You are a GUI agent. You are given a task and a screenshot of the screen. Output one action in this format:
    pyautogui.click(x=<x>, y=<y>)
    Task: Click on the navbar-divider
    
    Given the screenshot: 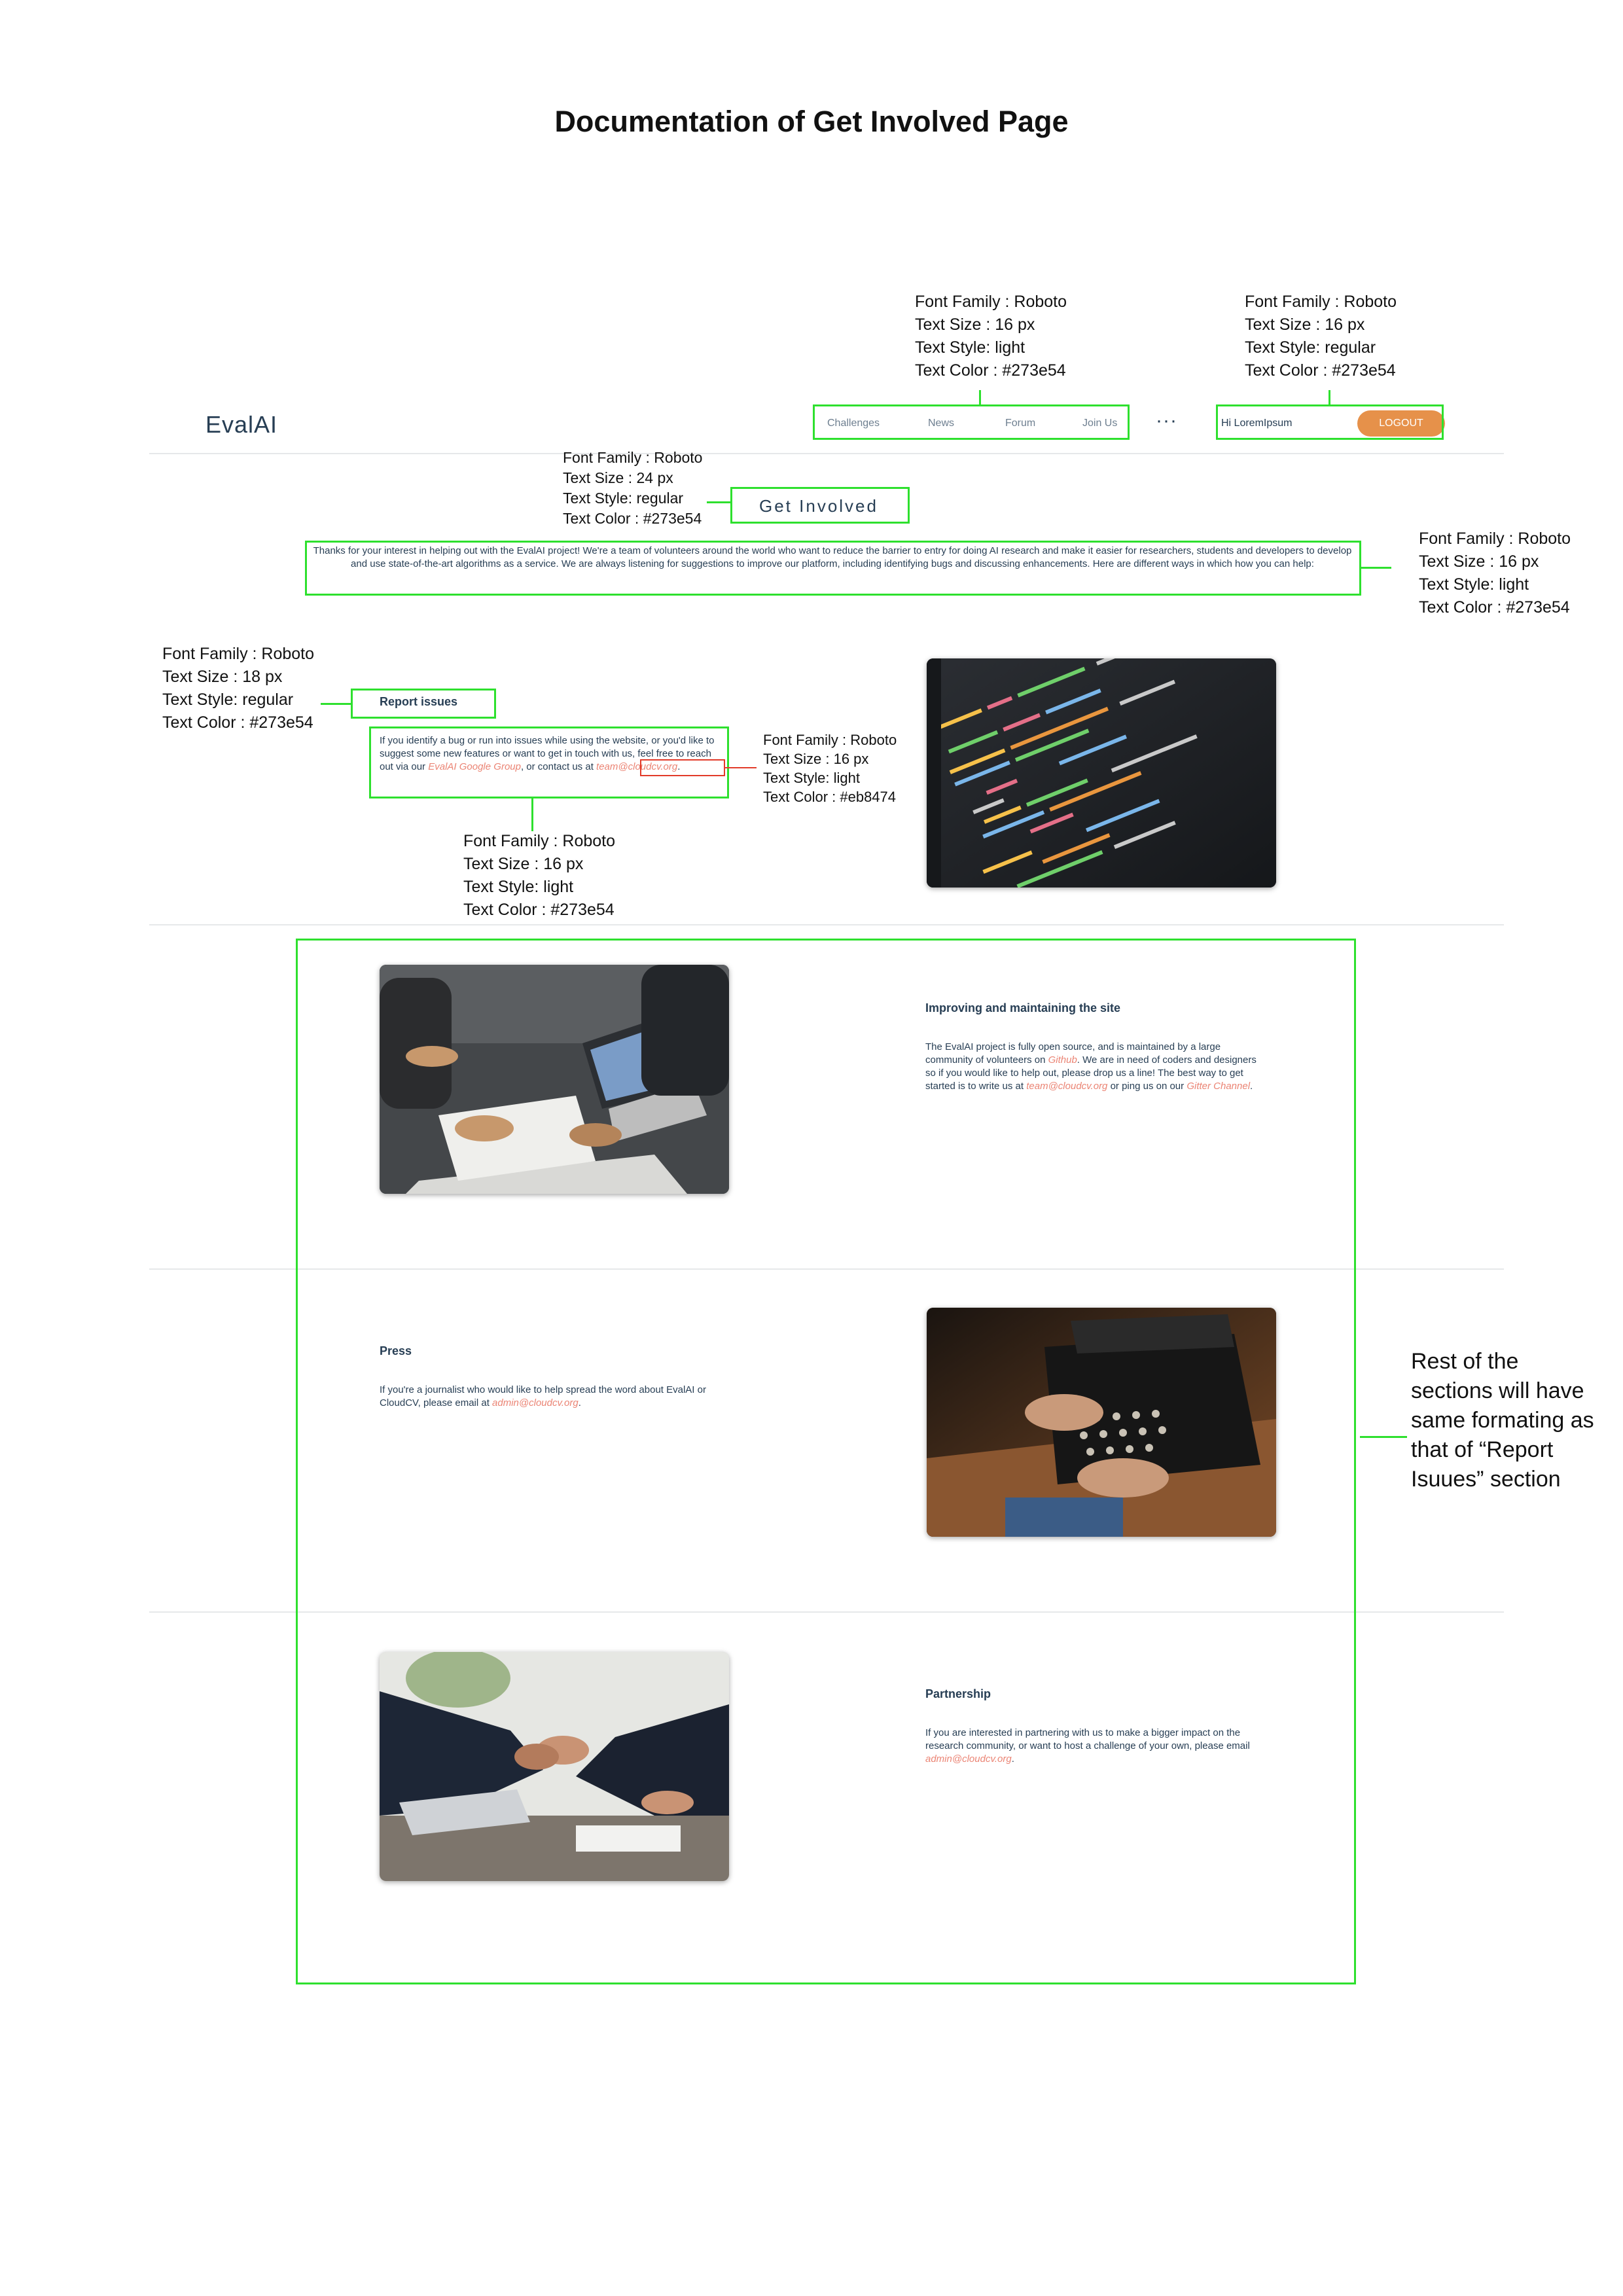 What is the action you would take?
    pyautogui.click(x=826, y=453)
    